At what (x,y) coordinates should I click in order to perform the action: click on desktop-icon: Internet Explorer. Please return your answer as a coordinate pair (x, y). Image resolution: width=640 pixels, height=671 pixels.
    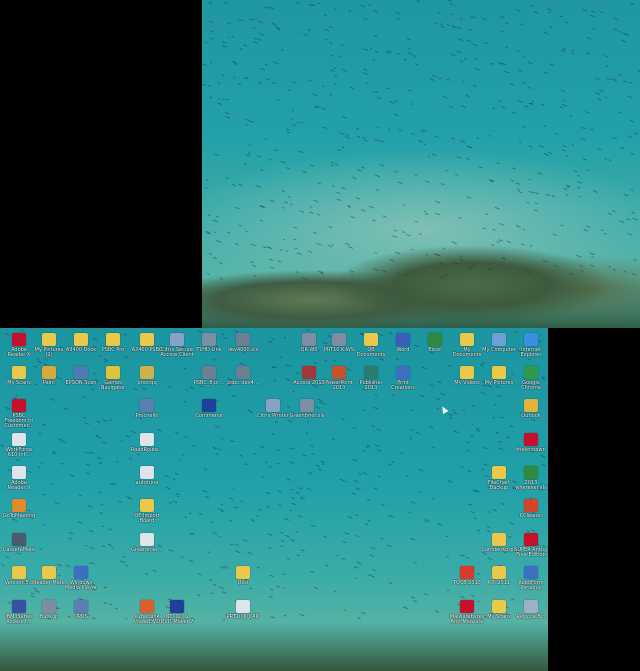
    Looking at the image, I should click on (531, 345).